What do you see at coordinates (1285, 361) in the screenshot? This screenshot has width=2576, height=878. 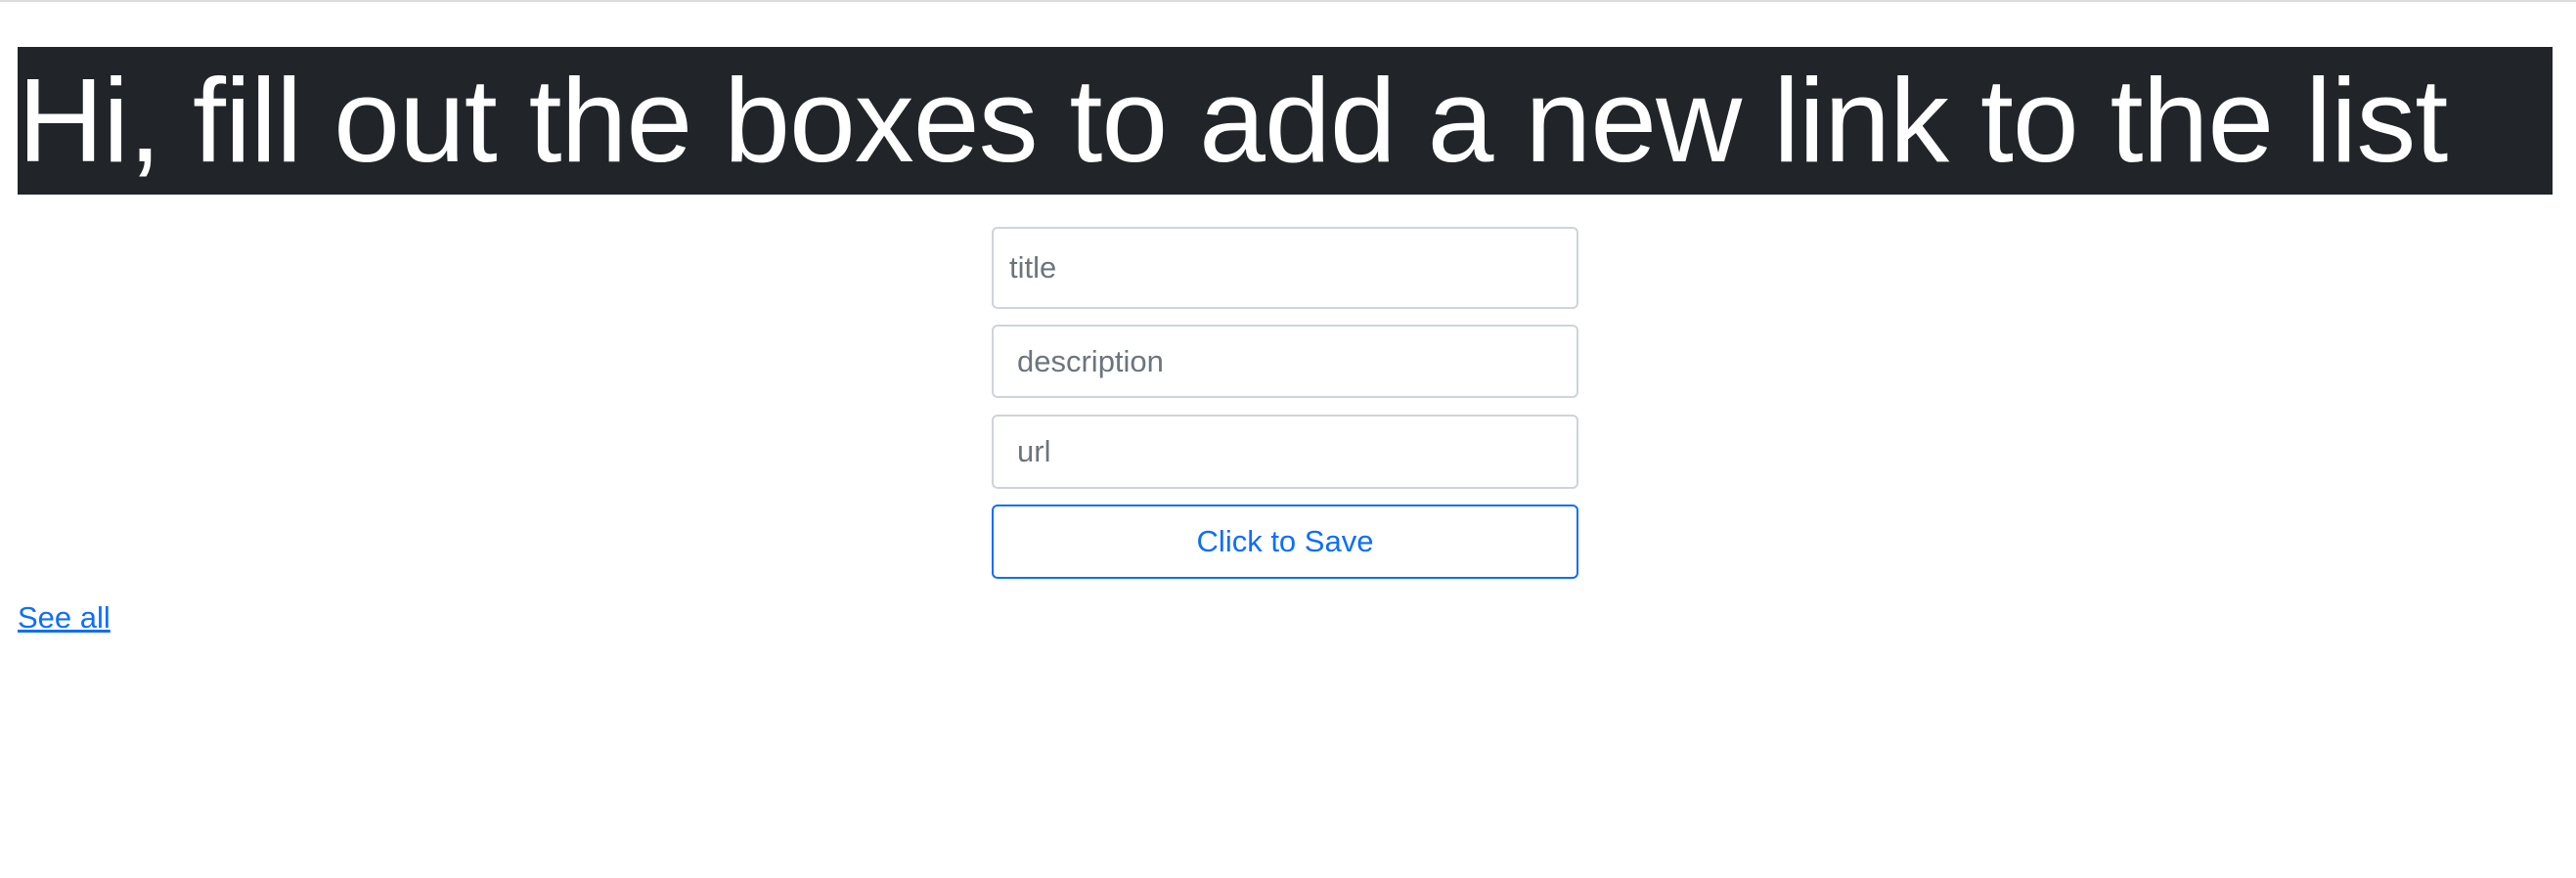 I see `description-input` at bounding box center [1285, 361].